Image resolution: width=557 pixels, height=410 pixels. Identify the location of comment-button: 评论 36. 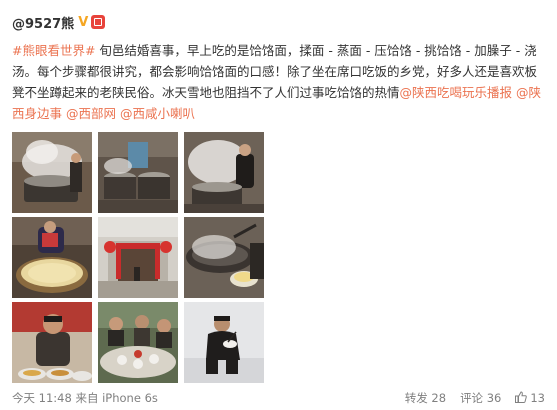
(480, 398).